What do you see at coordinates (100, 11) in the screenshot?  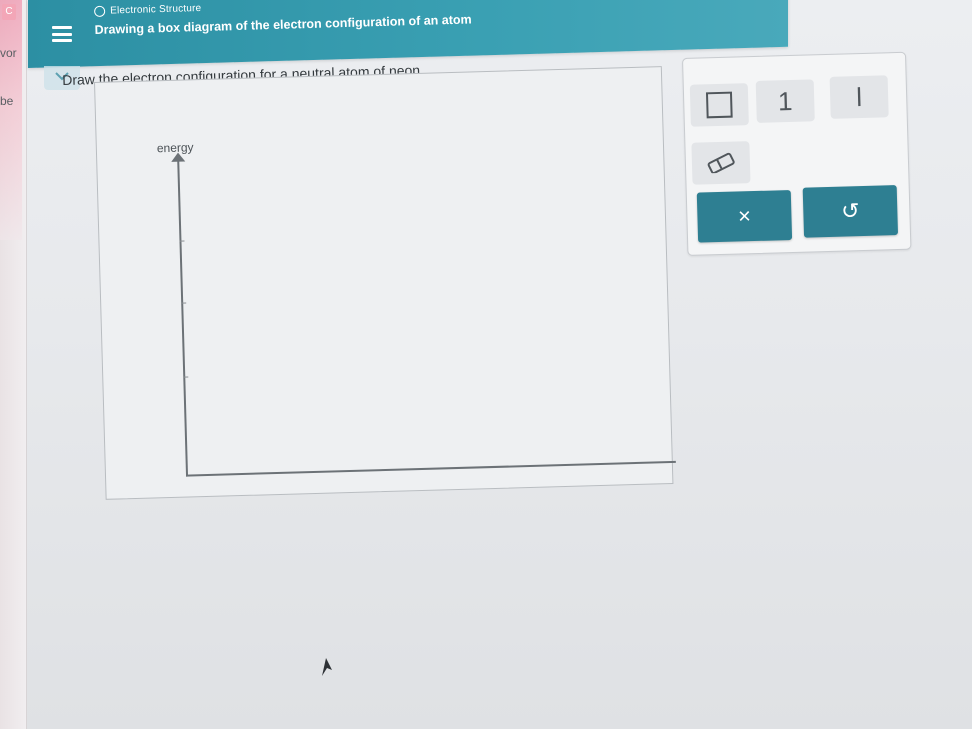 I see `circle-icon` at bounding box center [100, 11].